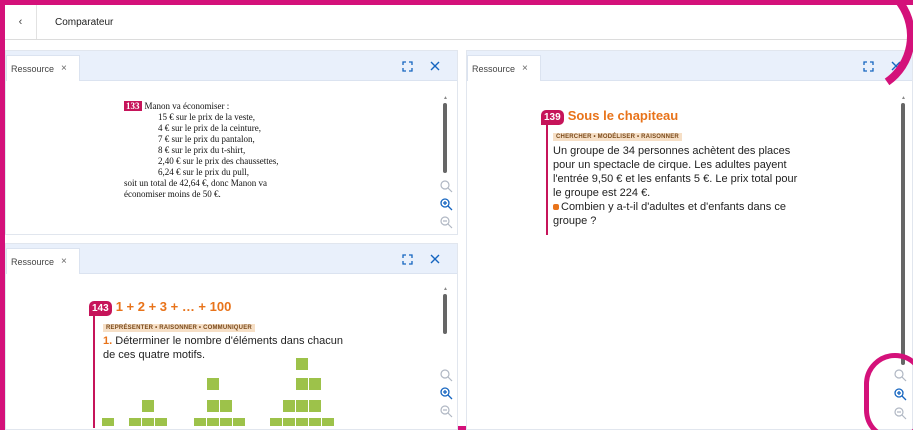  What do you see at coordinates (84, 22) in the screenshot?
I see `app-title: Comparateur` at bounding box center [84, 22].